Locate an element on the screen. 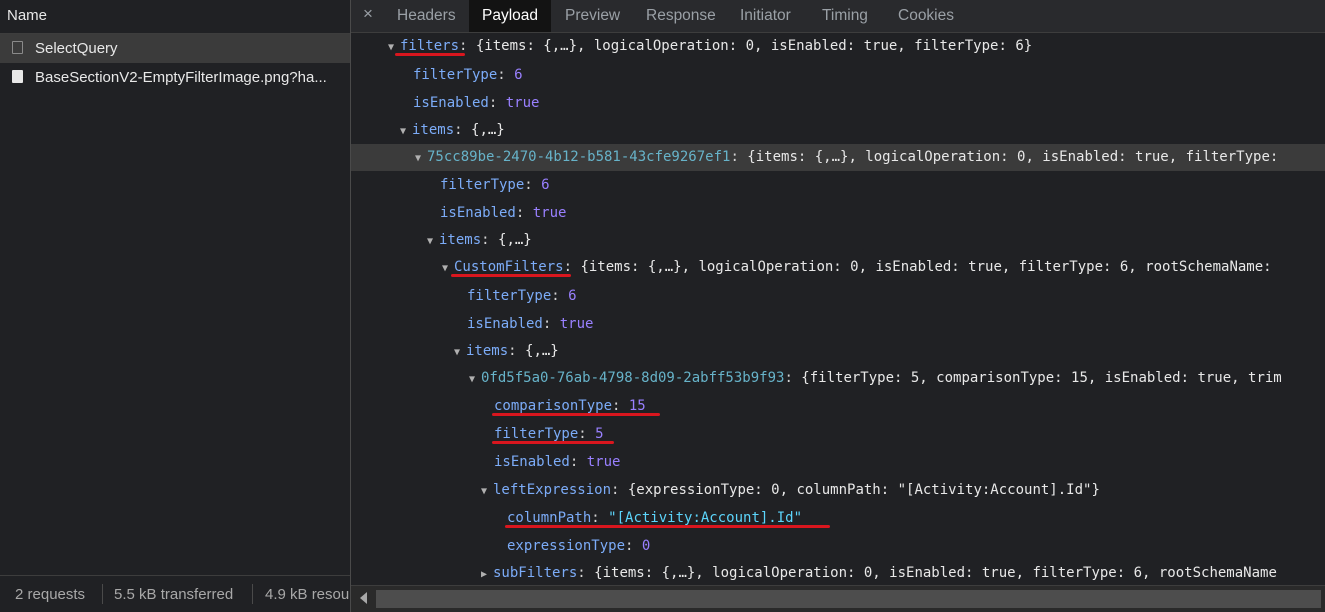  tab-cookies: Cookies is located at coordinates (926, 16).